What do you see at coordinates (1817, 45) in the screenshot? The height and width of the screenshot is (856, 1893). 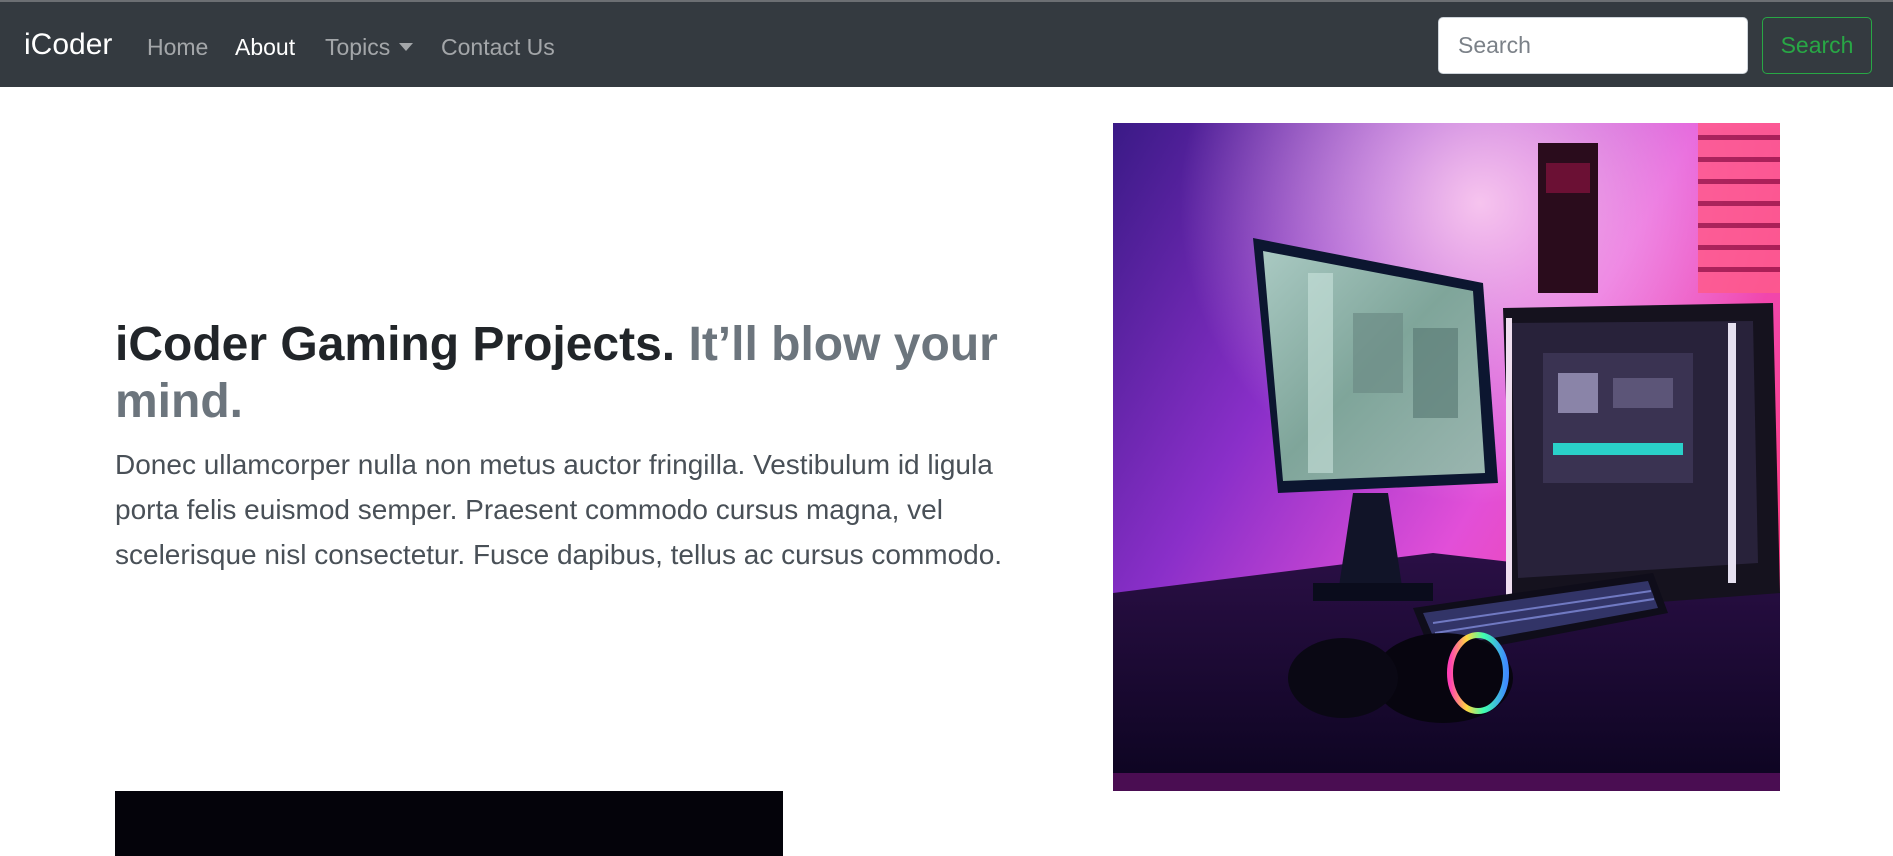 I see `search-button: Search` at bounding box center [1817, 45].